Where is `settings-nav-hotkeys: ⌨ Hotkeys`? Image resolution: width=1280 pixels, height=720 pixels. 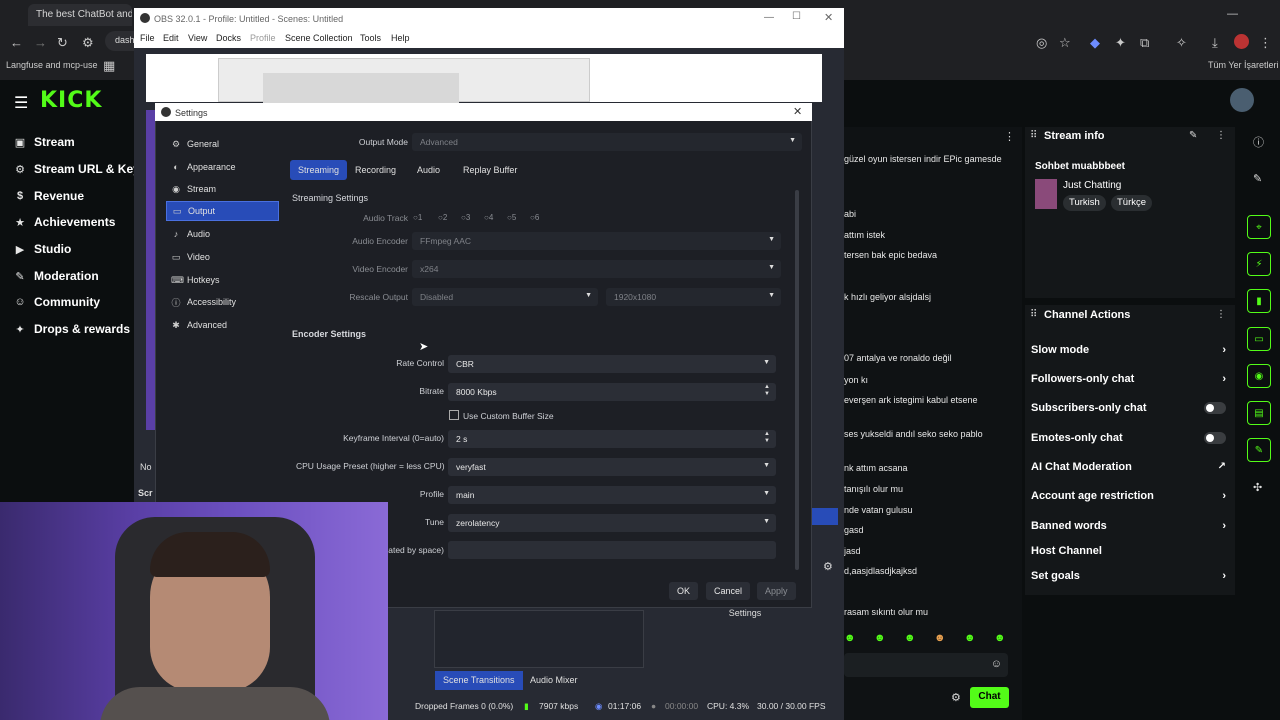 settings-nav-hotkeys: ⌨ Hotkeys is located at coordinates (222, 280).